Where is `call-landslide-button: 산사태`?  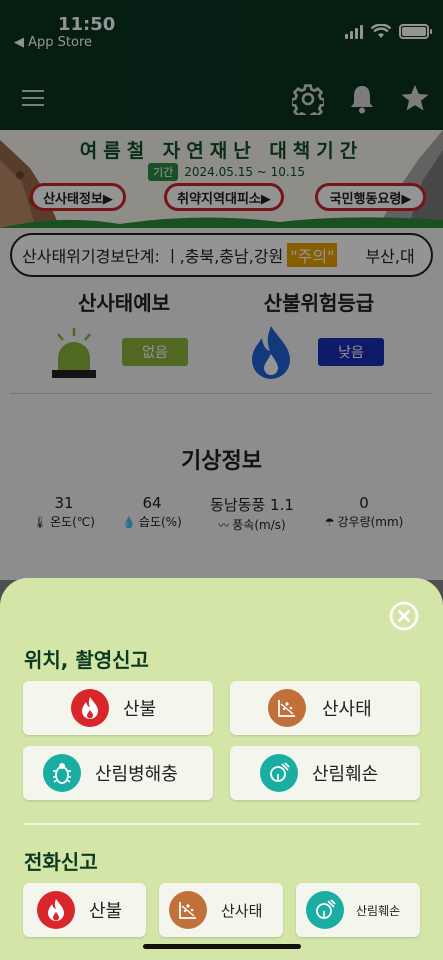
call-landslide-button: 산사태 is located at coordinates (221, 910).